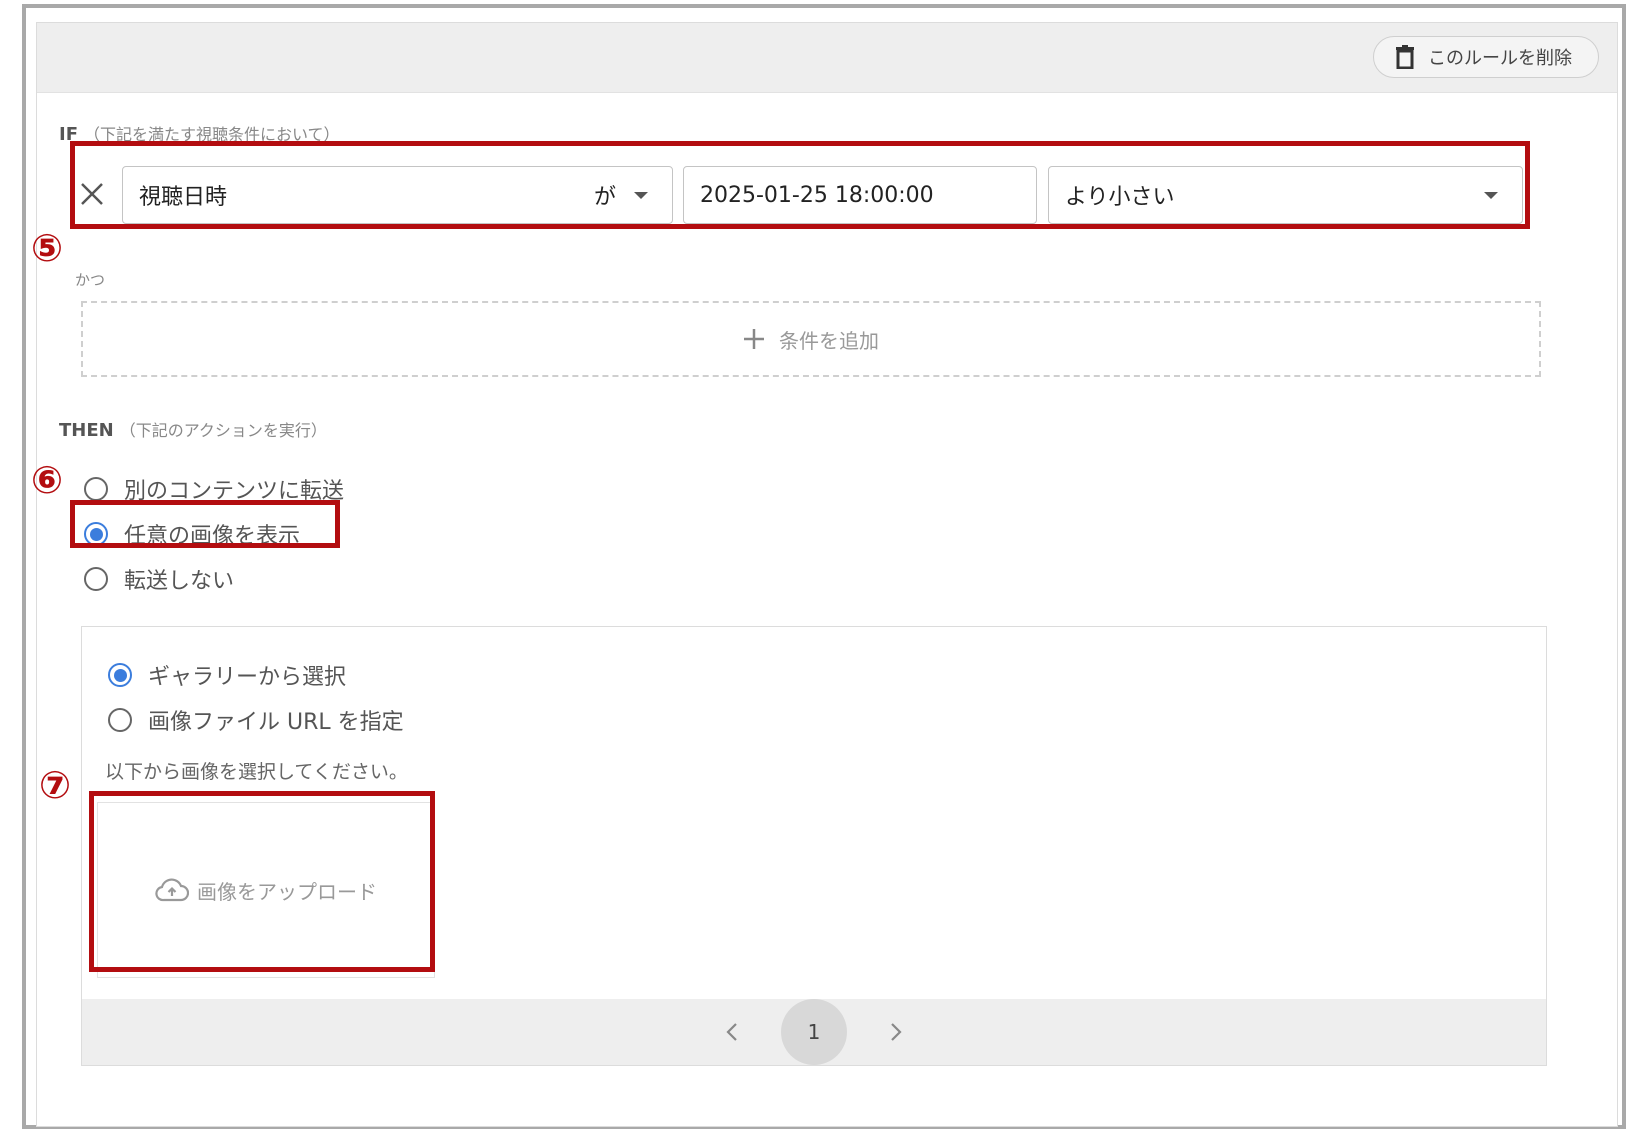 The width and height of the screenshot is (1635, 1139). I want to click on add-condition-label: 条件を追加, so click(829, 340).